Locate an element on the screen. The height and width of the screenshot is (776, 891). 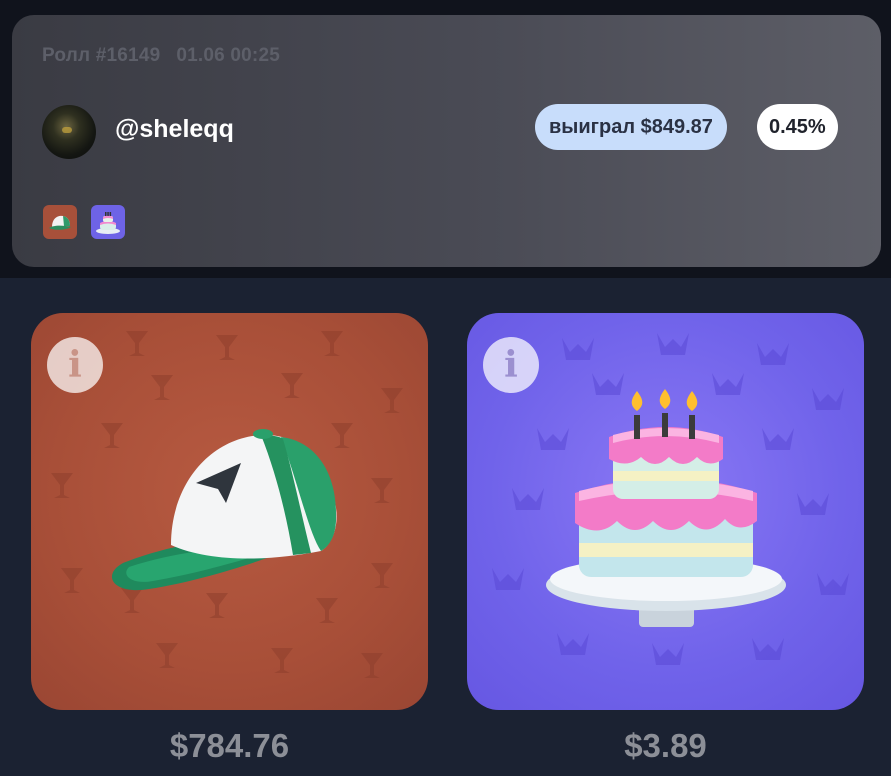
mini-cake-icon is located at coordinates (108, 222).